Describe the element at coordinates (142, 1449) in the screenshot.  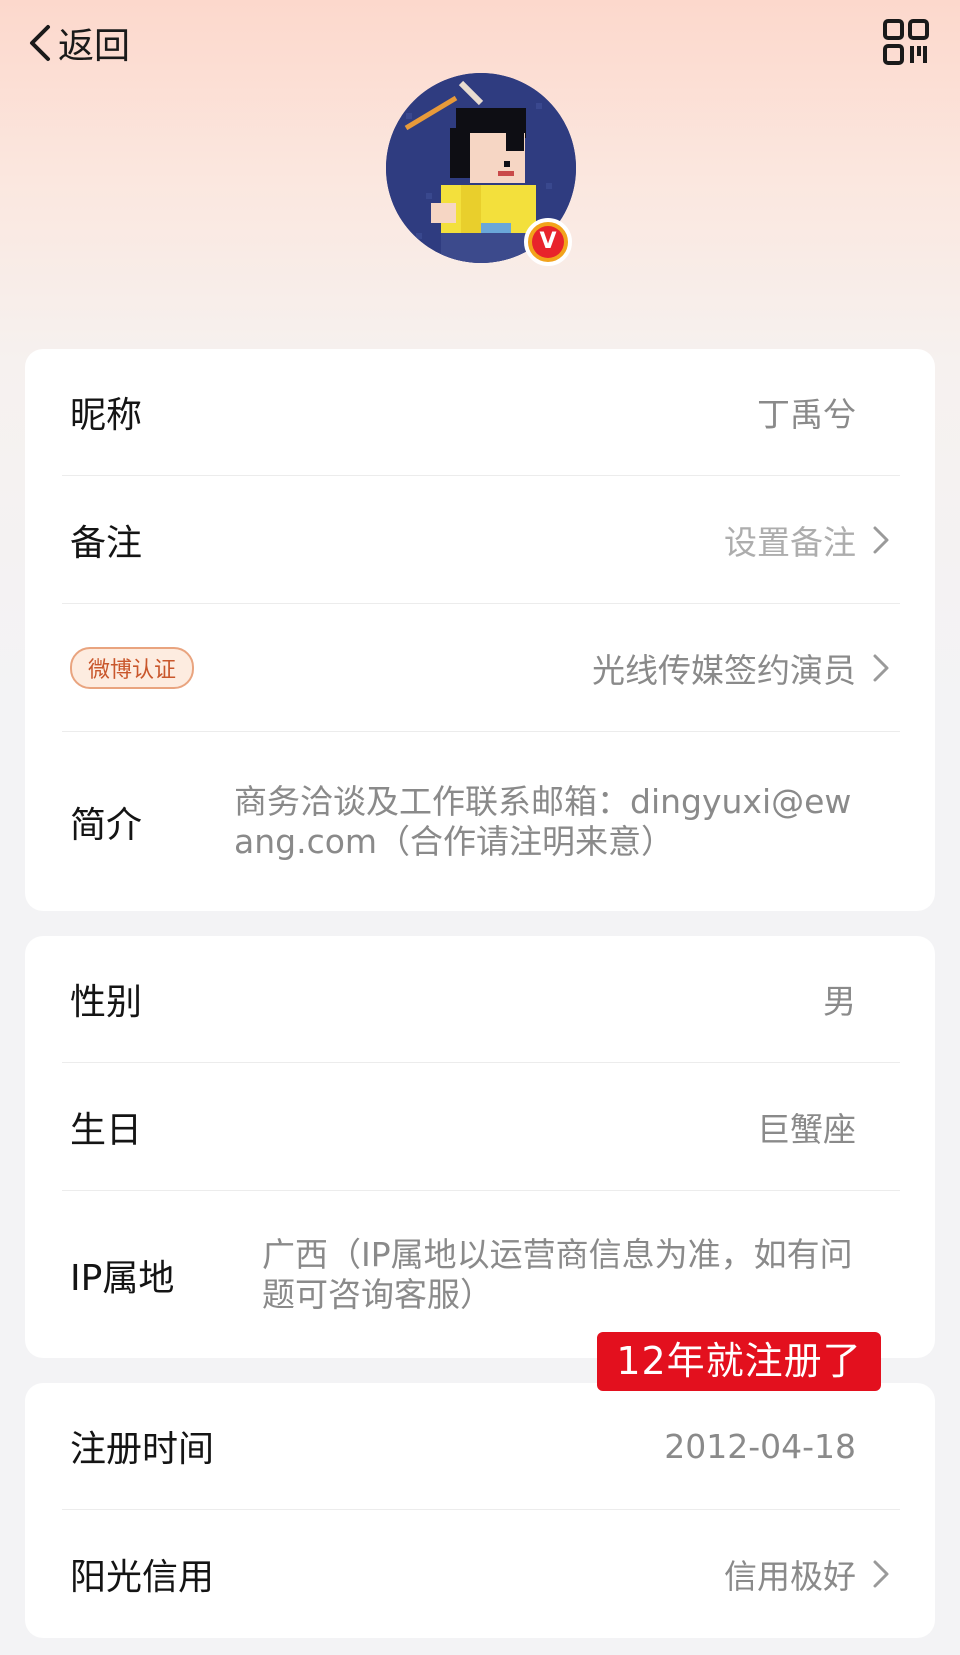
I see `register-time-label: 注册时间` at that location.